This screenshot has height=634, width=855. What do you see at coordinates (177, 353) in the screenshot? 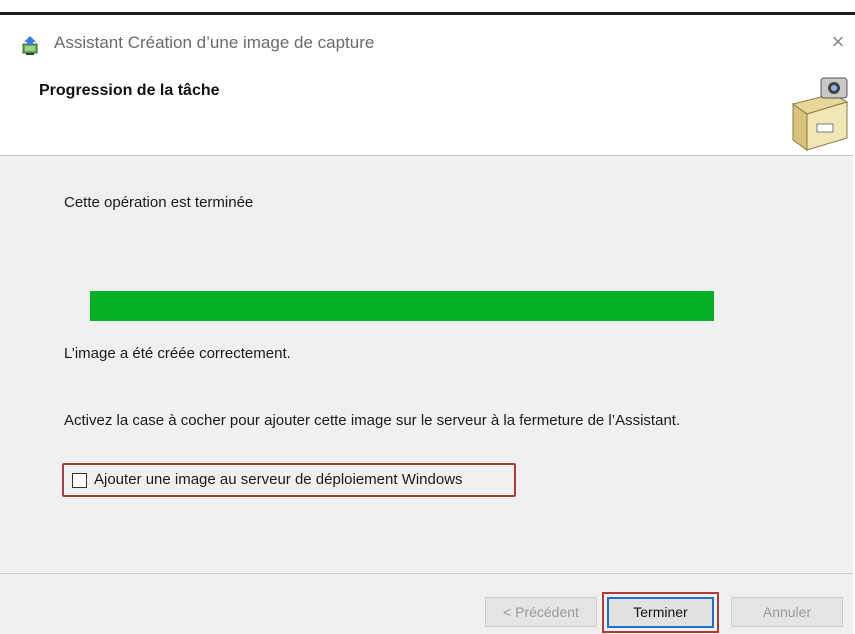
I see `result-text: L’image a été créée correctement.` at bounding box center [177, 353].